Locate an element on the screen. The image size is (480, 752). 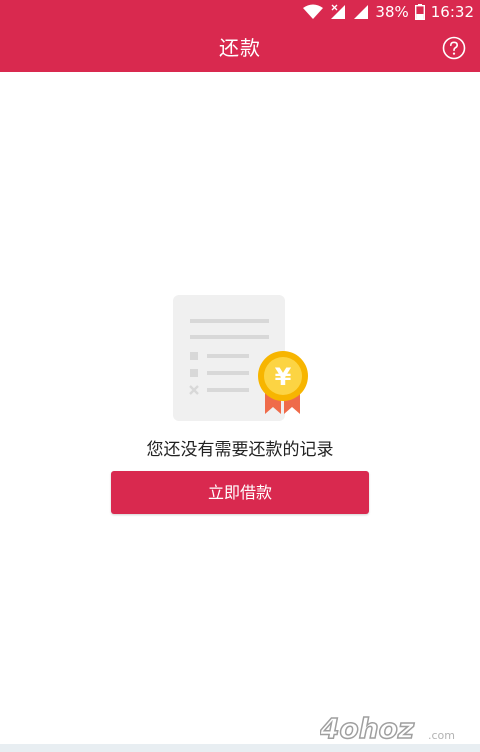
help-circle-icon is located at coordinates (454, 48).